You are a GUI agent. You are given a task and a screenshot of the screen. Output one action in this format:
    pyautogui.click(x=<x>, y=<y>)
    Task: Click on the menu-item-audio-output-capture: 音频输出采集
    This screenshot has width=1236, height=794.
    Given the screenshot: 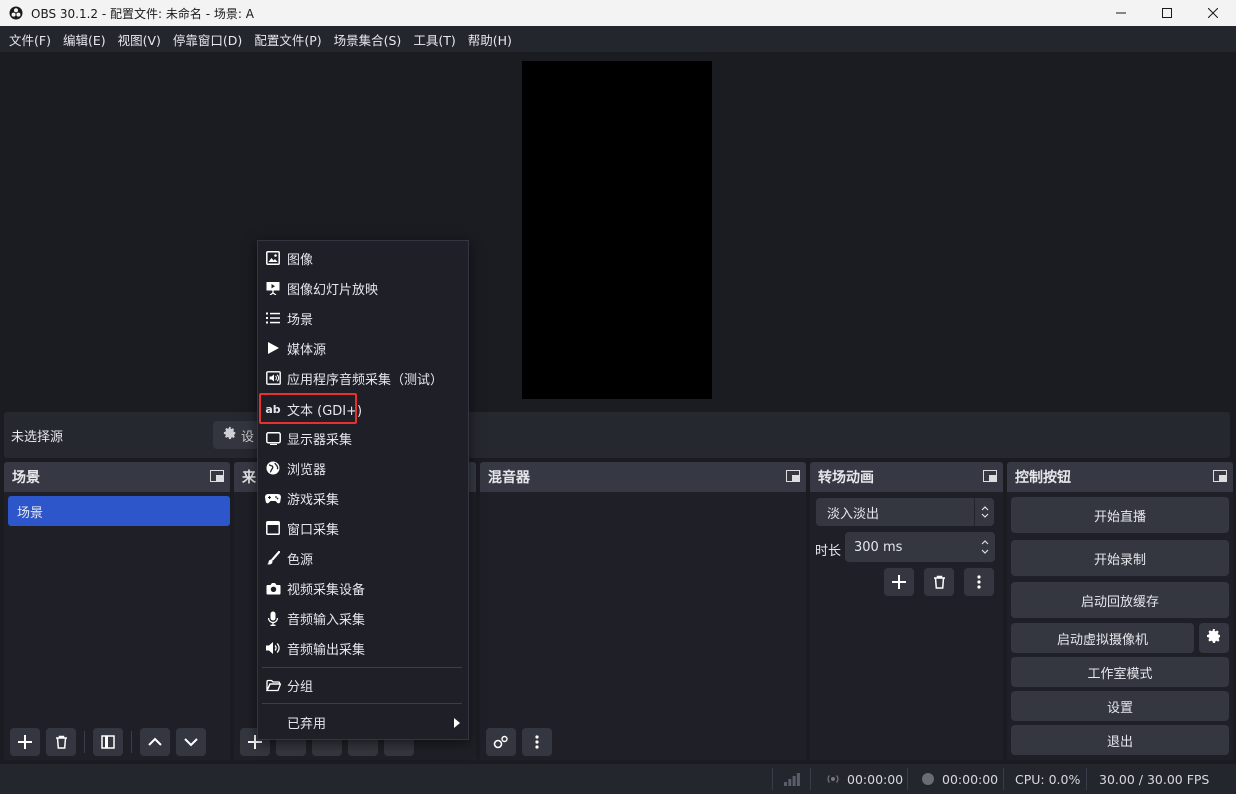 What is the action you would take?
    pyautogui.click(x=363, y=648)
    